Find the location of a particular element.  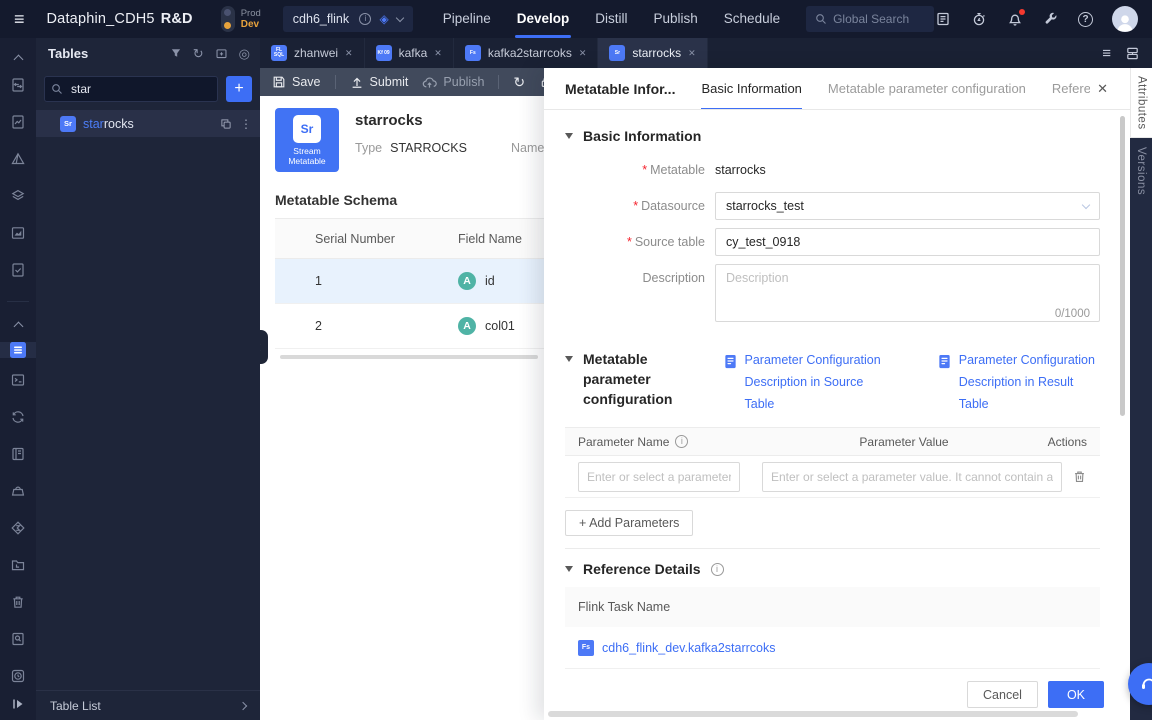

tab-reference-details: Reference Details is located at coordinates (1071, 88).